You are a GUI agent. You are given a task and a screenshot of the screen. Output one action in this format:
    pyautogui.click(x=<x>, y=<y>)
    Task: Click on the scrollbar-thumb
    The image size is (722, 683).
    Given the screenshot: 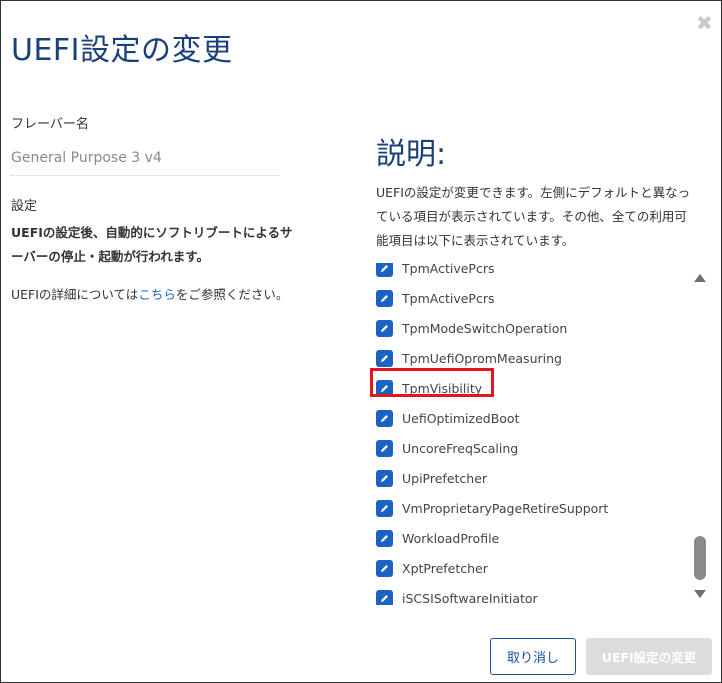 What is the action you would take?
    pyautogui.click(x=700, y=558)
    